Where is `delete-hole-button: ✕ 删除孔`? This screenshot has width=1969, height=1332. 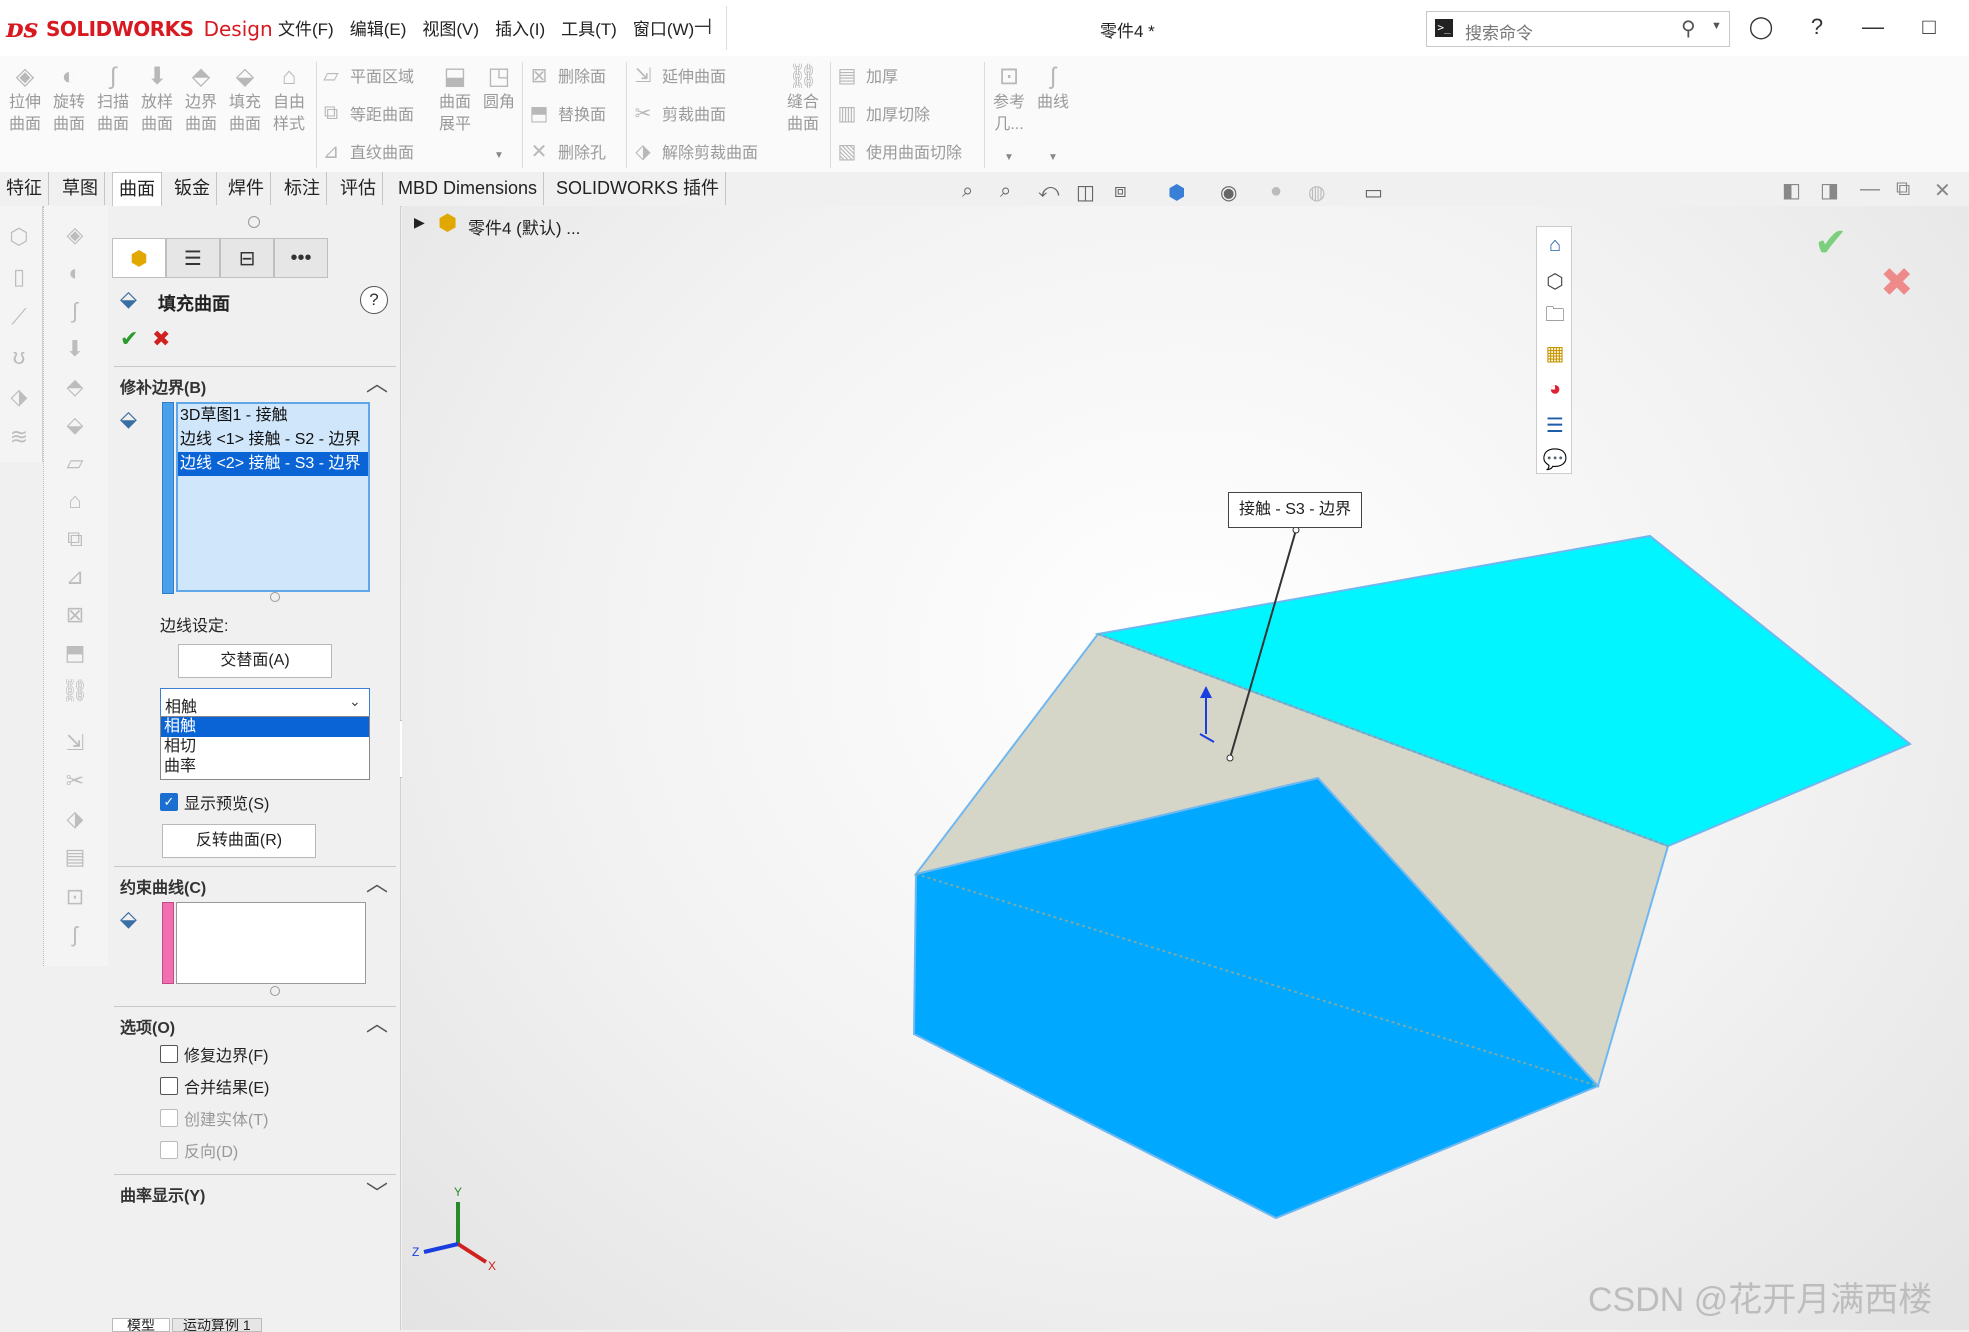 delete-hole-button: ✕ 删除孔 is located at coordinates (566, 151).